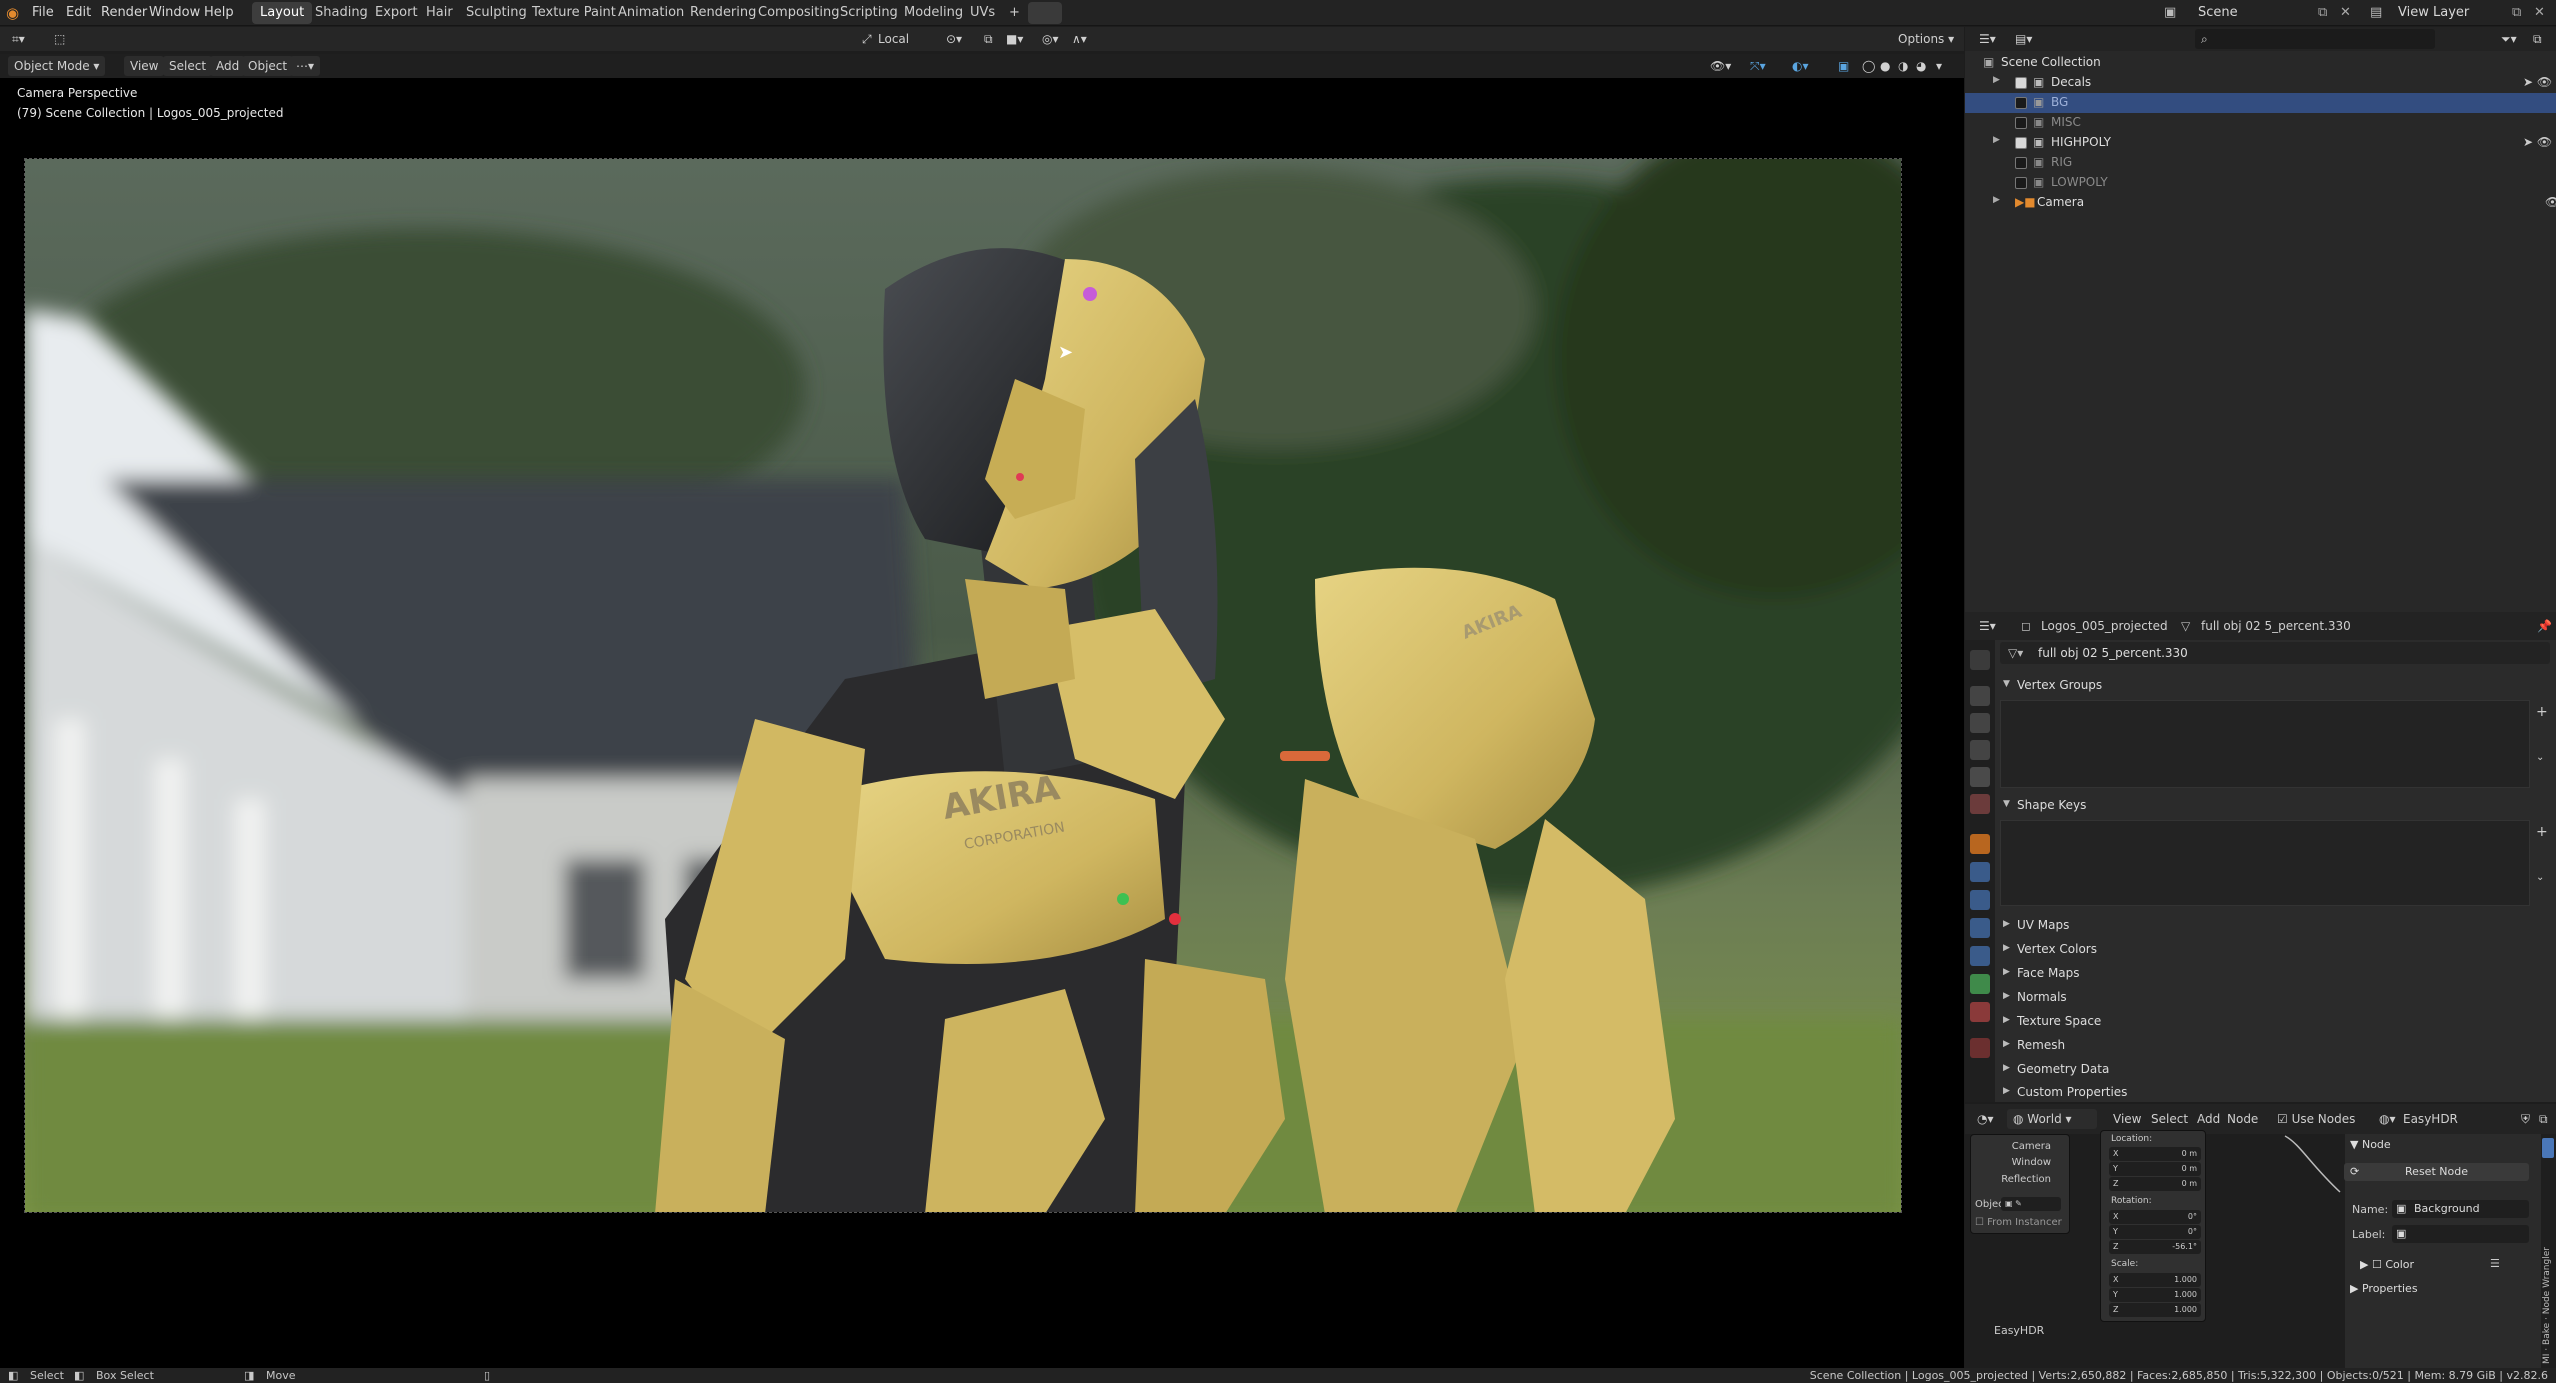 The width and height of the screenshot is (2556, 1383). I want to click on overlay-icon: ◐▾, so click(1800, 66).